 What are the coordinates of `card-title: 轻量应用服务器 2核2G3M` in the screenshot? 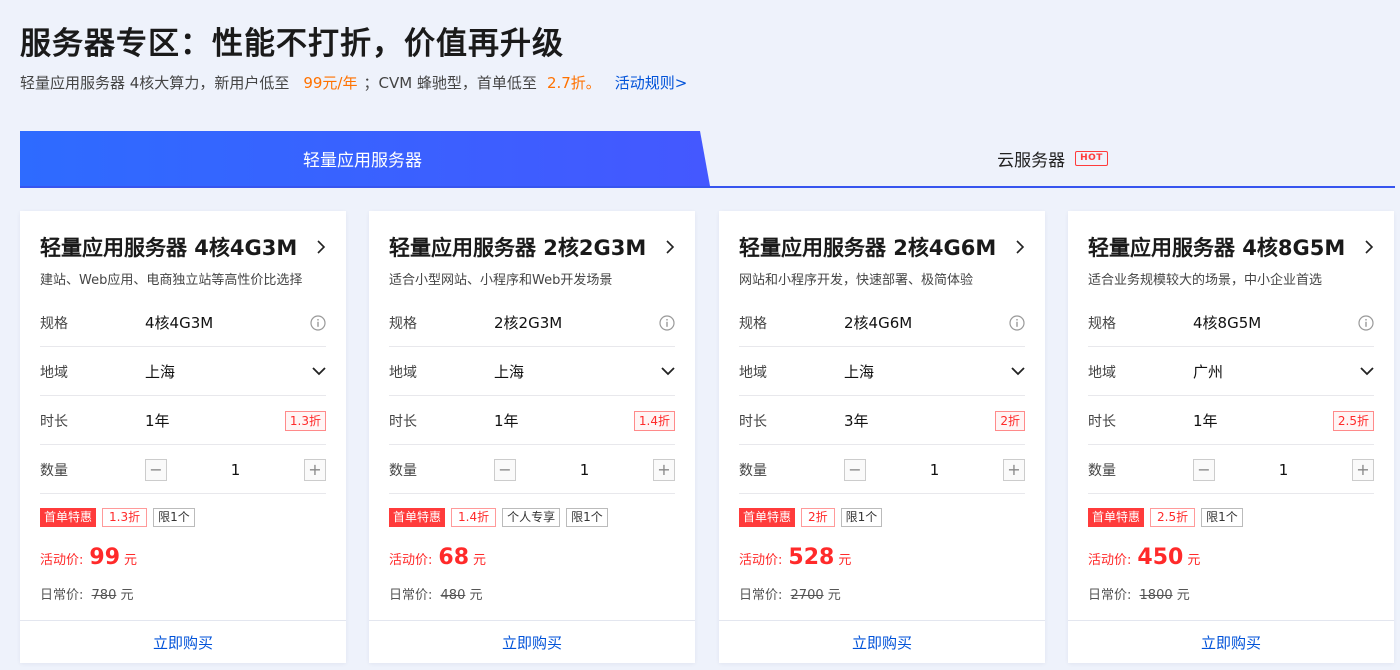 It's located at (518, 248).